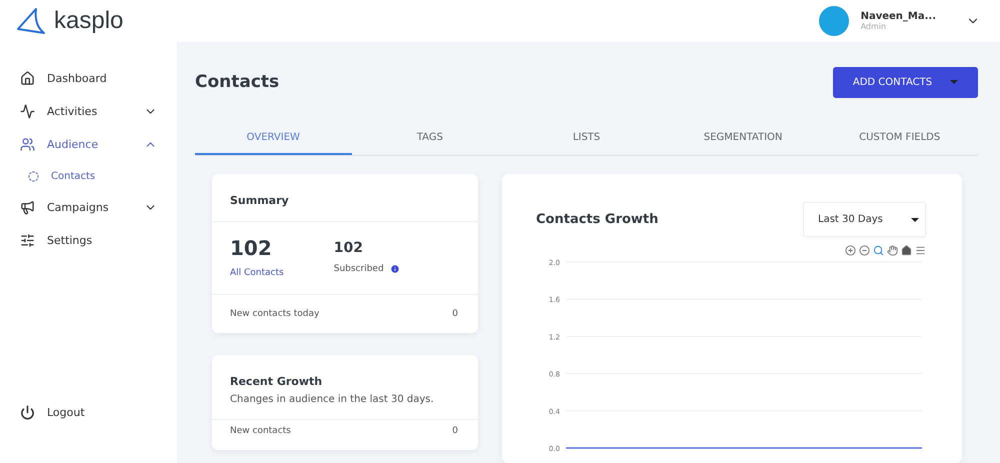 This screenshot has height=463, width=1000. What do you see at coordinates (864, 250) in the screenshot?
I see `zoom-out-icon` at bounding box center [864, 250].